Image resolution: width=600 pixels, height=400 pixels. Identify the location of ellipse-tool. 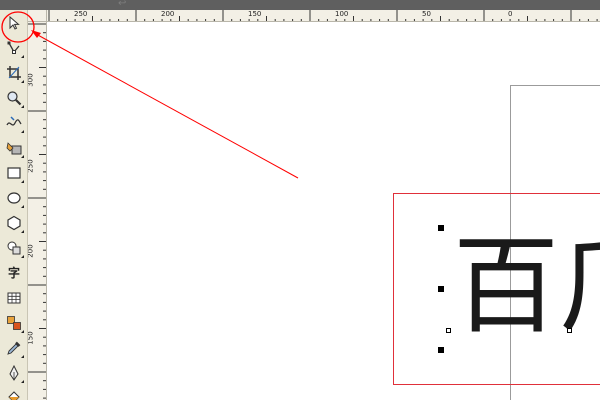
(14, 198).